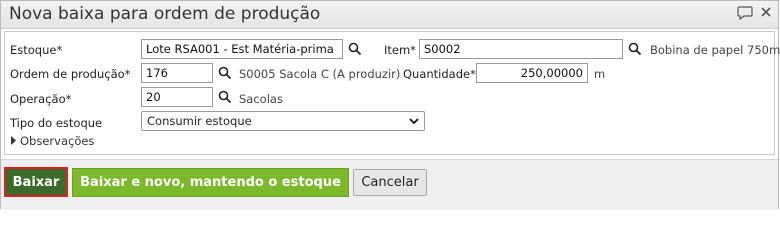 This screenshot has height=240, width=780. Describe the element at coordinates (210, 182) in the screenshot. I see `baixar-e-novo-button: Baixar e novo, mantendo o estoque` at that location.